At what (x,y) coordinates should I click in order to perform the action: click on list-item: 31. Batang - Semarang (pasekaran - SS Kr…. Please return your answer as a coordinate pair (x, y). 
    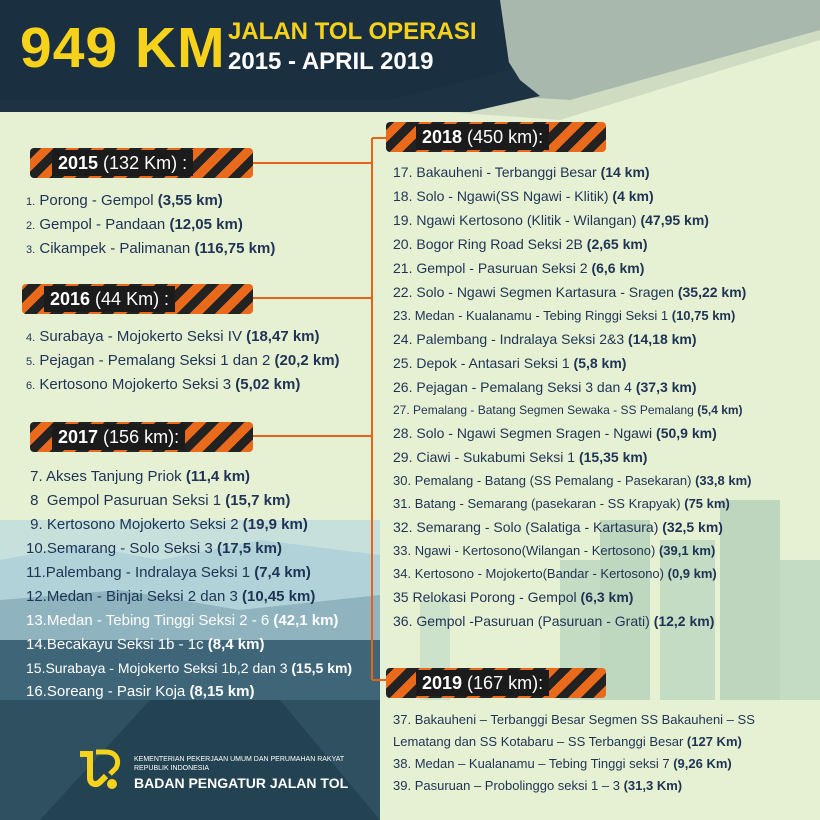
    Looking at the image, I should click on (561, 503).